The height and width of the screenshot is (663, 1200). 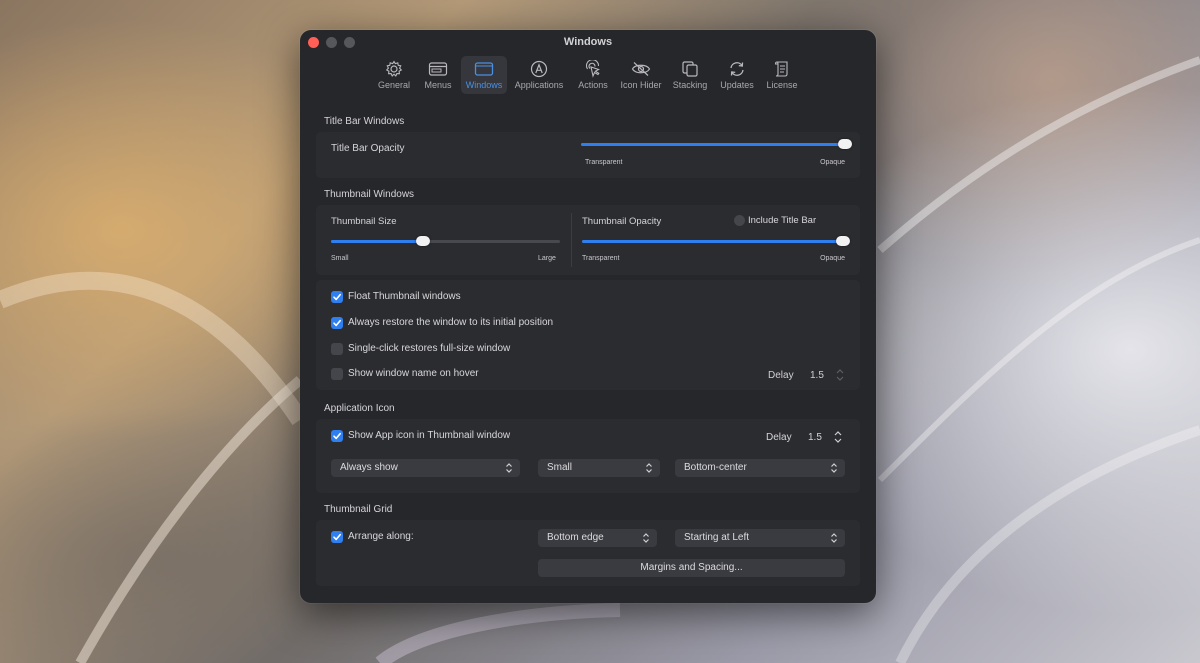 I want to click on single-click-restores-checkbox: Single-click restores full-size window, so click(x=531, y=350).